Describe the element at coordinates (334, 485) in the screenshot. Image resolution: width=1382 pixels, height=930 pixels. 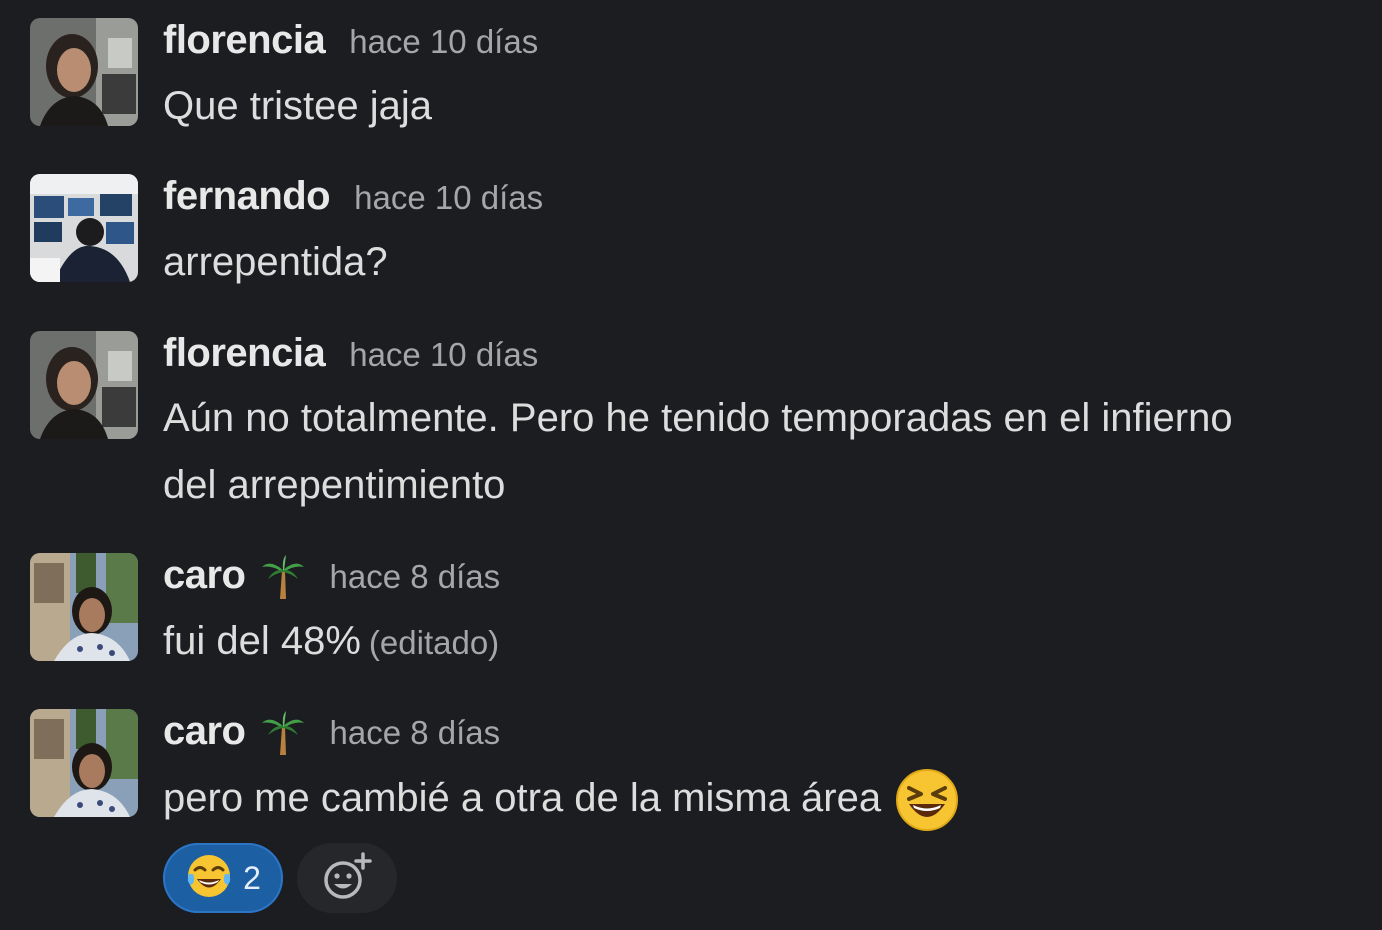
I see `message-text: del arrepentimiento` at that location.